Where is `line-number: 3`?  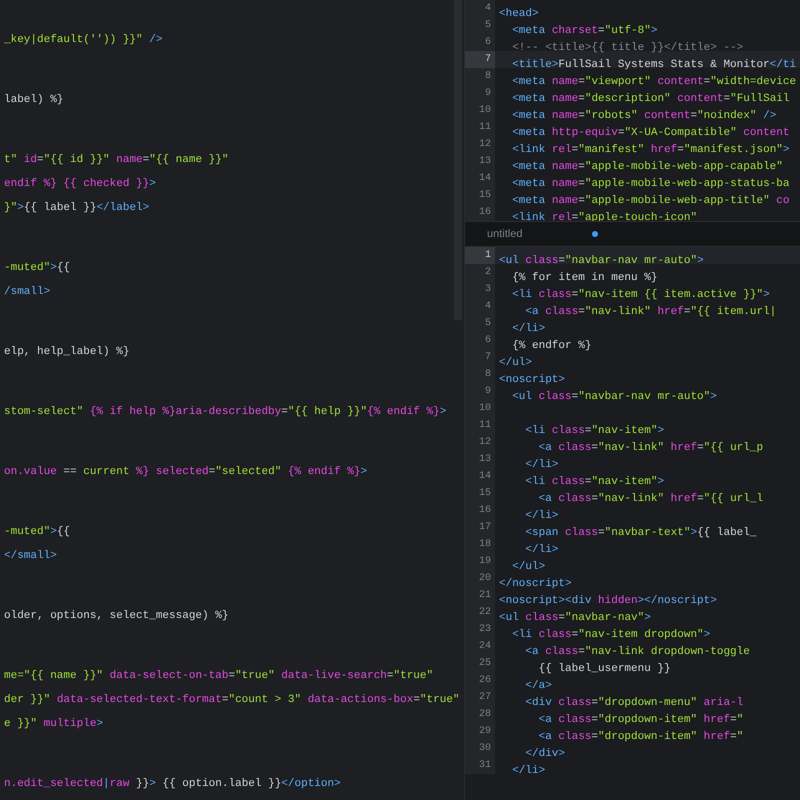
line-number: 3 is located at coordinates (480, 289).